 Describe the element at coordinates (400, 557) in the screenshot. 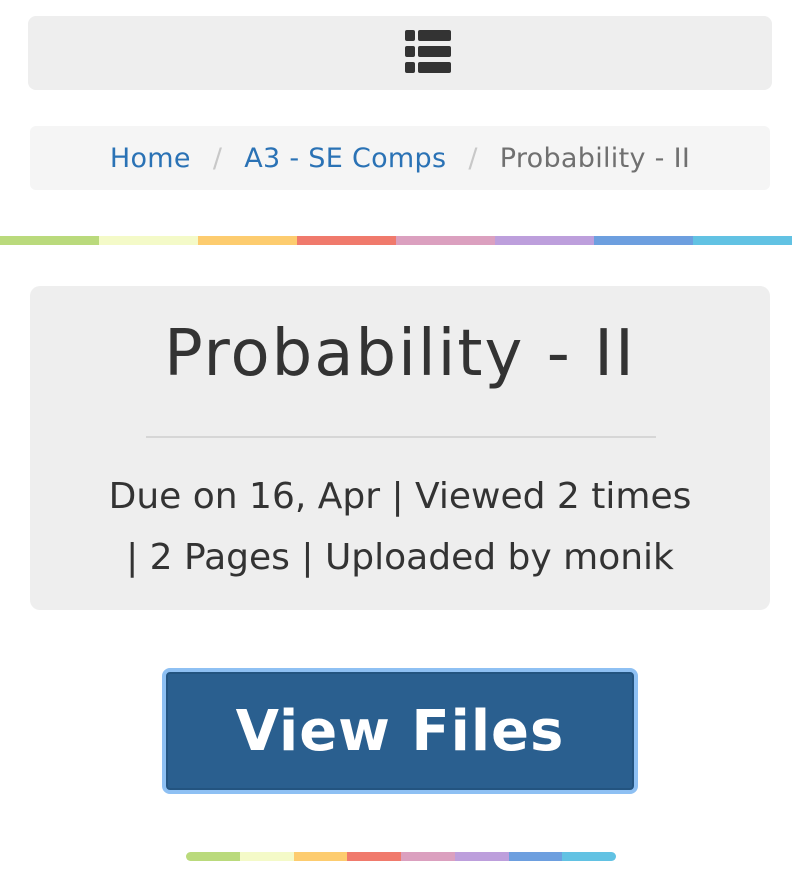

I see `document-meta-line: | 2 Pages | Uploaded by monik` at that location.